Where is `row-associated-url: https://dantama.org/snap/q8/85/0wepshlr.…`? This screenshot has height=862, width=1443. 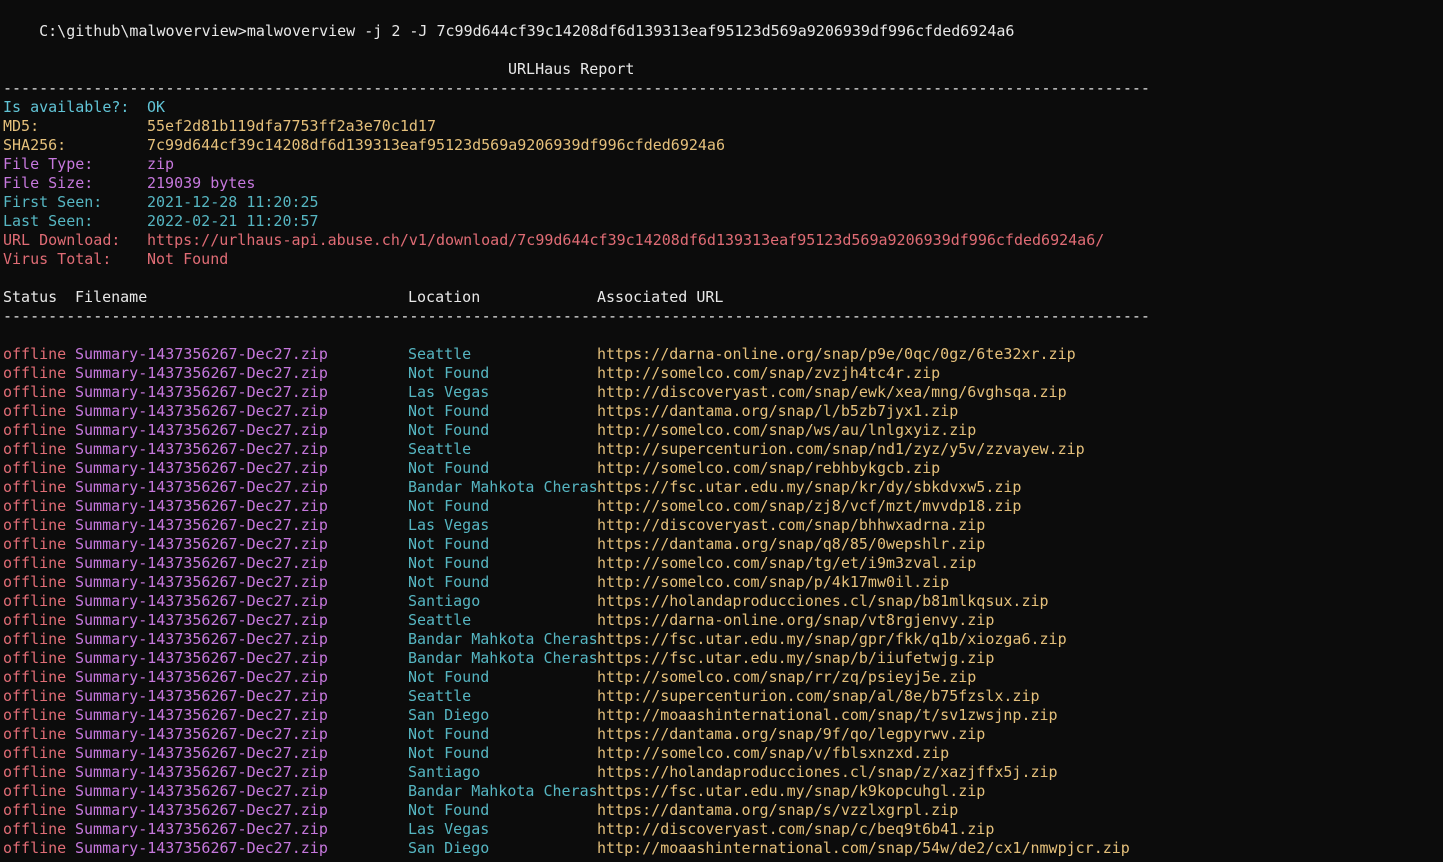
row-associated-url: https://dantama.org/snap/q8/85/0wepshlr.… is located at coordinates (791, 544).